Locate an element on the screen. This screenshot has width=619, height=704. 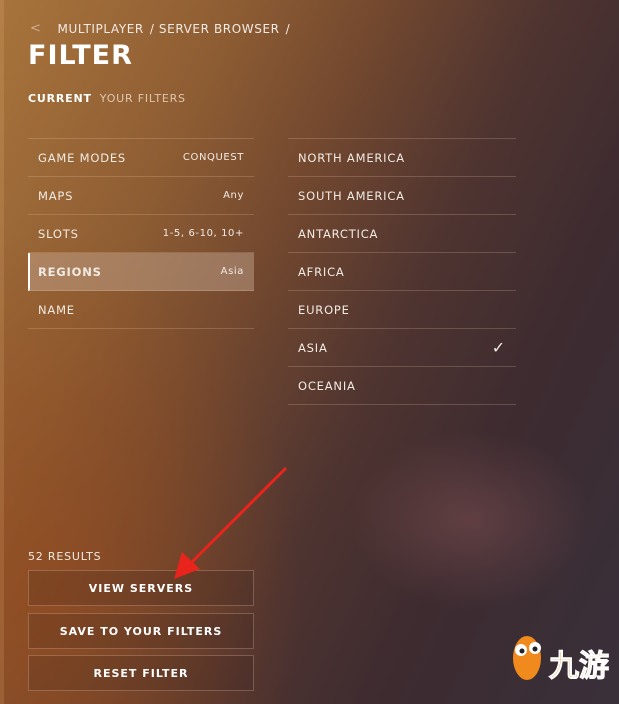
watermark-logo: 九游 is located at coordinates (560, 658).